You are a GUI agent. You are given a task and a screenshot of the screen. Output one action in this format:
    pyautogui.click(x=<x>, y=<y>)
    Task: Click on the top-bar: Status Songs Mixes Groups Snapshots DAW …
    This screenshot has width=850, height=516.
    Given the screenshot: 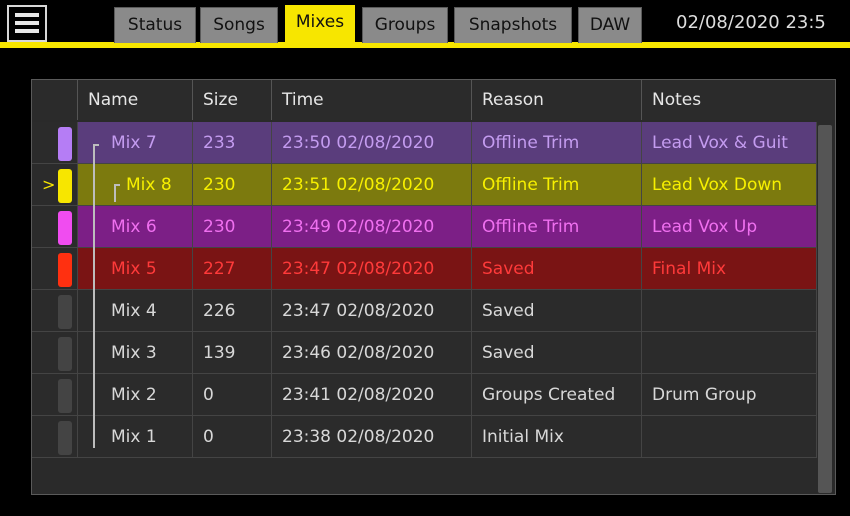 What is the action you would take?
    pyautogui.click(x=425, y=26)
    